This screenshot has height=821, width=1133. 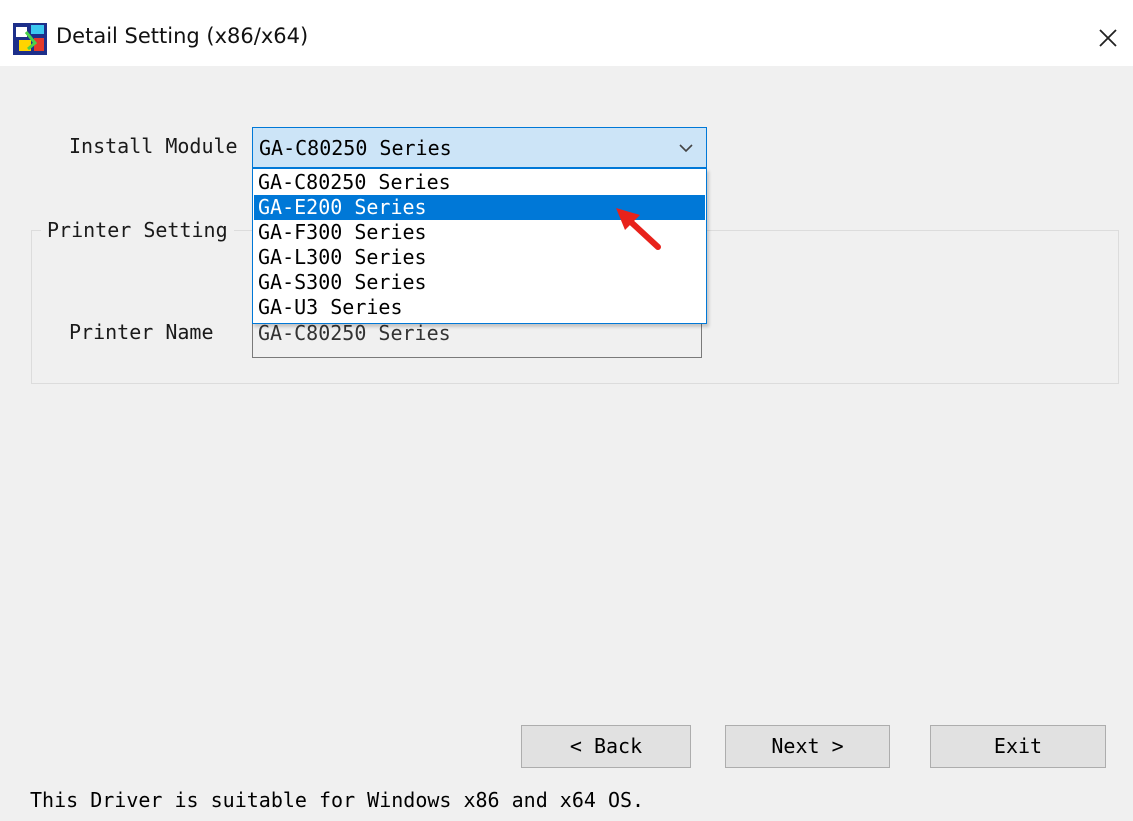 I want to click on dropdown-option-ga-s300: GA-S300 Series, so click(x=479, y=282).